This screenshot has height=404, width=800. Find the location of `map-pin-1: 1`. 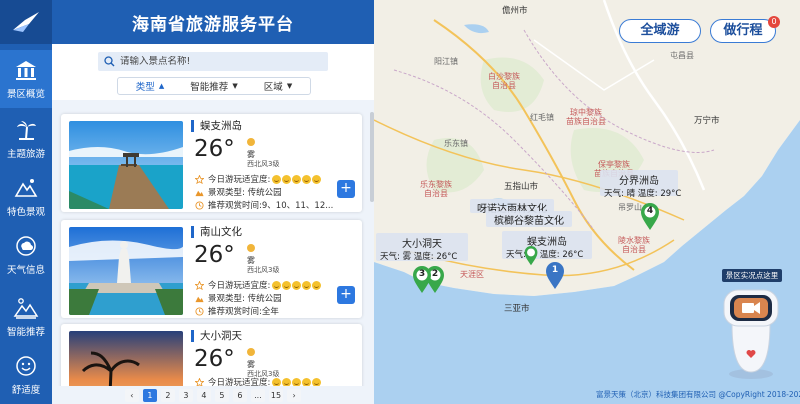

map-pin-1: 1 is located at coordinates (555, 276).